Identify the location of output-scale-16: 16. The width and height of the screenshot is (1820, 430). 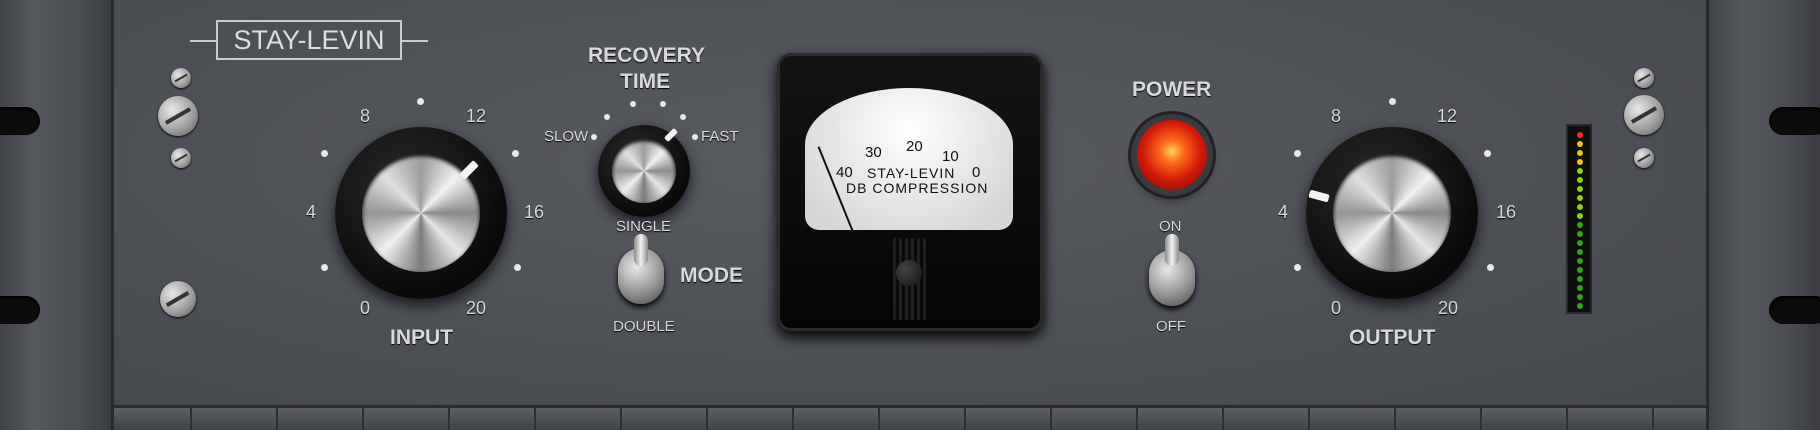
(1506, 212).